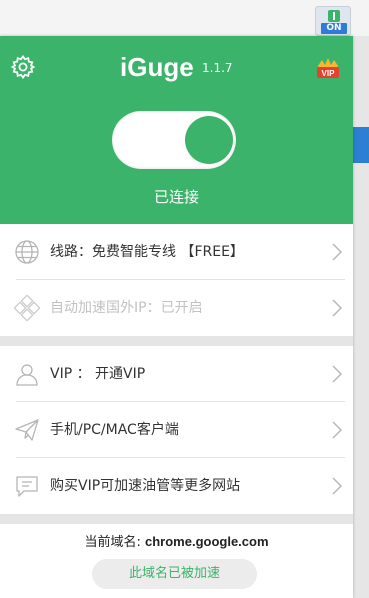  Describe the element at coordinates (27, 430) in the screenshot. I see `paper-plane-icon` at that location.